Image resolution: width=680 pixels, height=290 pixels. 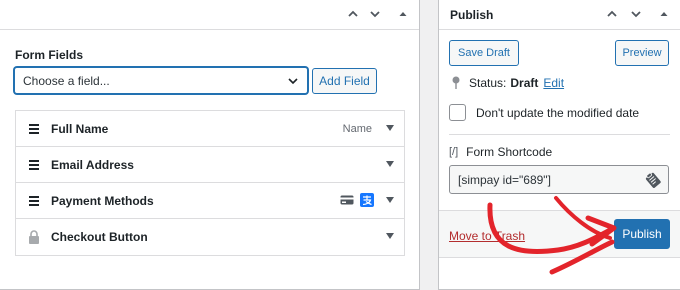 What do you see at coordinates (484, 53) in the screenshot?
I see `save-draft-button: Save Draft` at bounding box center [484, 53].